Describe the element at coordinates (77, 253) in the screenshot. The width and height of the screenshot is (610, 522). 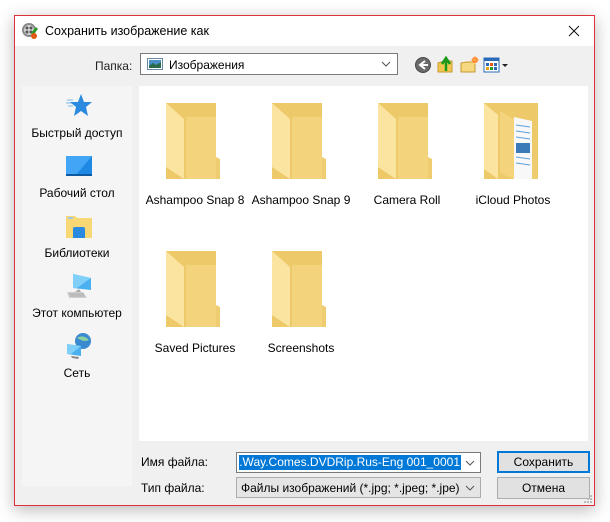
I see `place-label: Библиотеки` at that location.